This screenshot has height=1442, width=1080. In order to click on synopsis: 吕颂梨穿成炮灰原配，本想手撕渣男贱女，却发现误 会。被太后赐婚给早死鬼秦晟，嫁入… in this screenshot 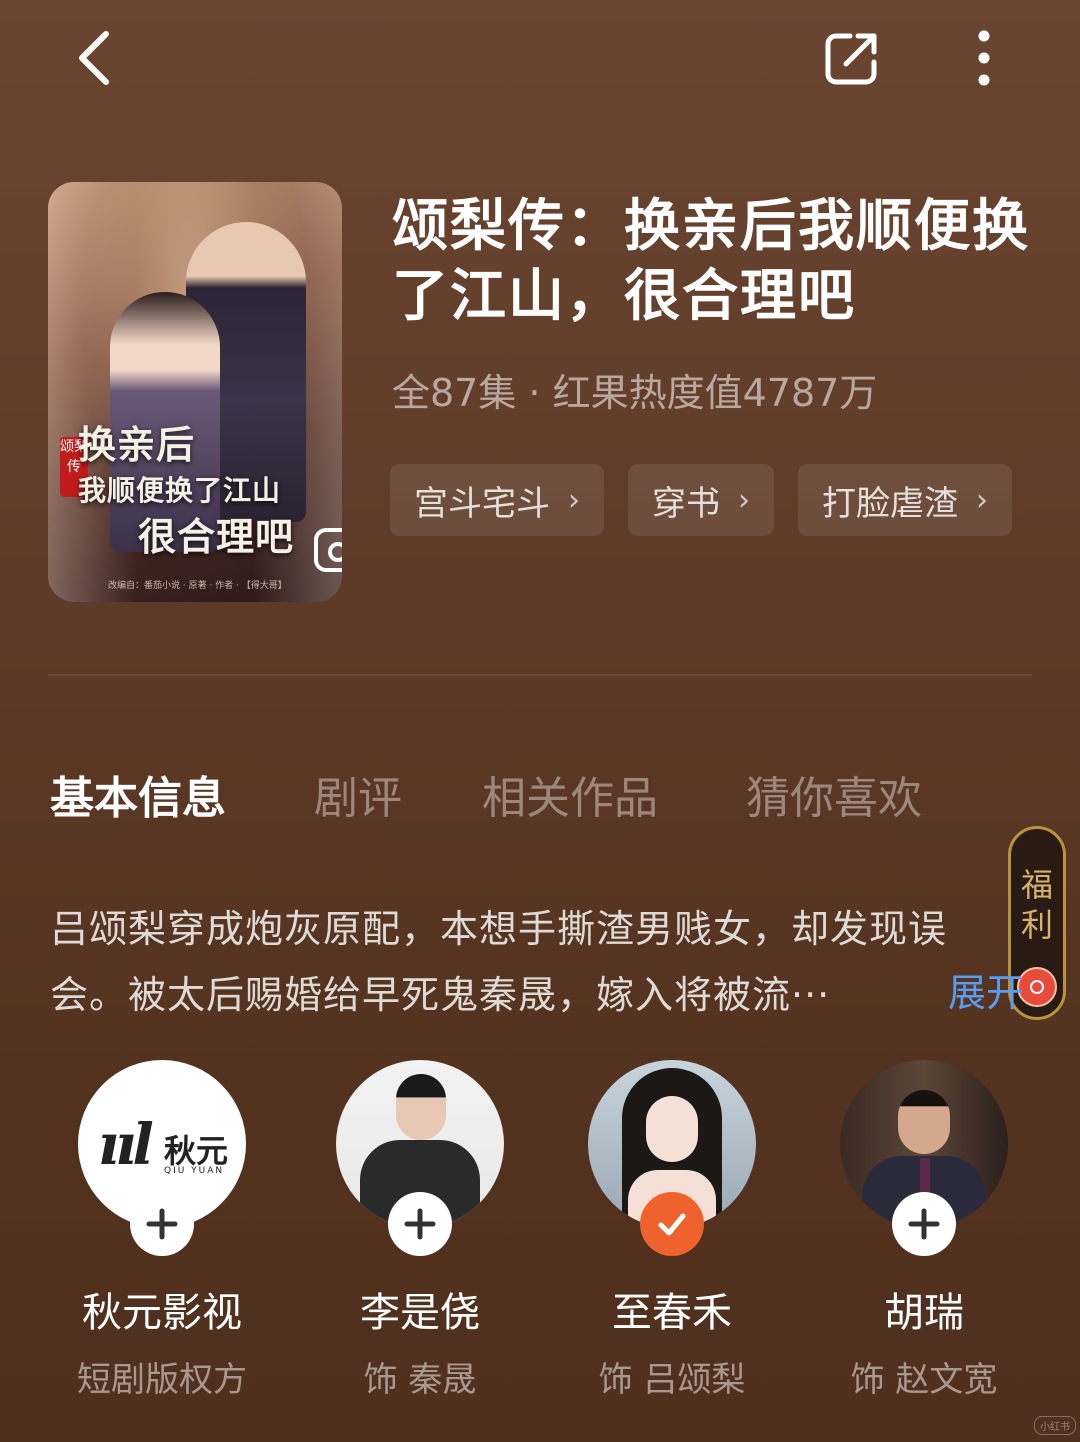, I will do `click(535, 962)`.